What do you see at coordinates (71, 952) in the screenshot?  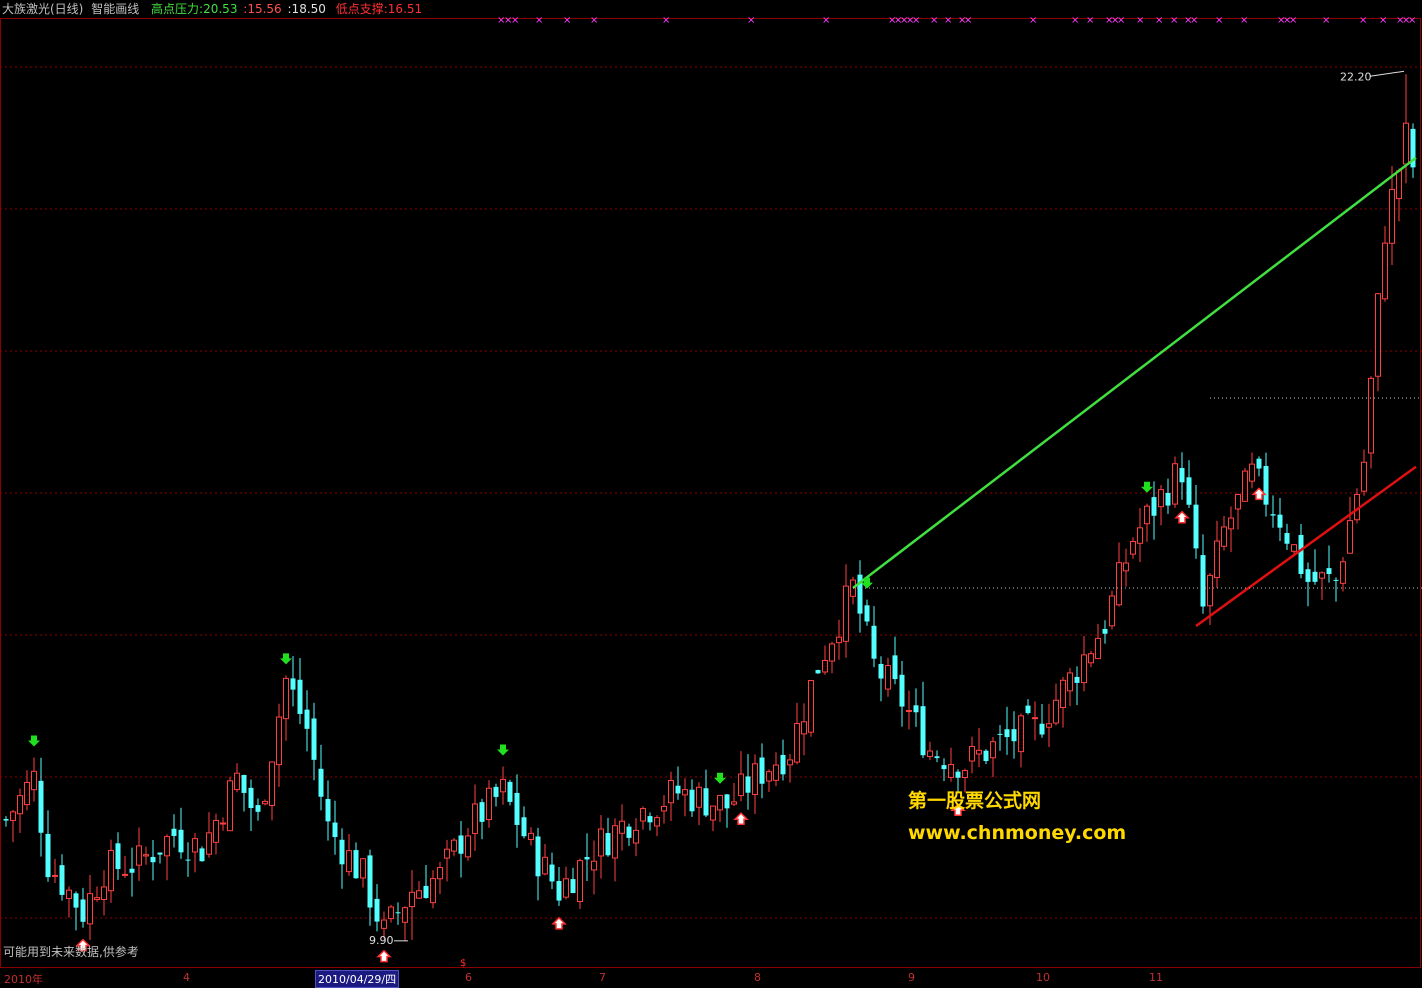 I see `future-data-note: 可能用到未来数据,供参考` at bounding box center [71, 952].